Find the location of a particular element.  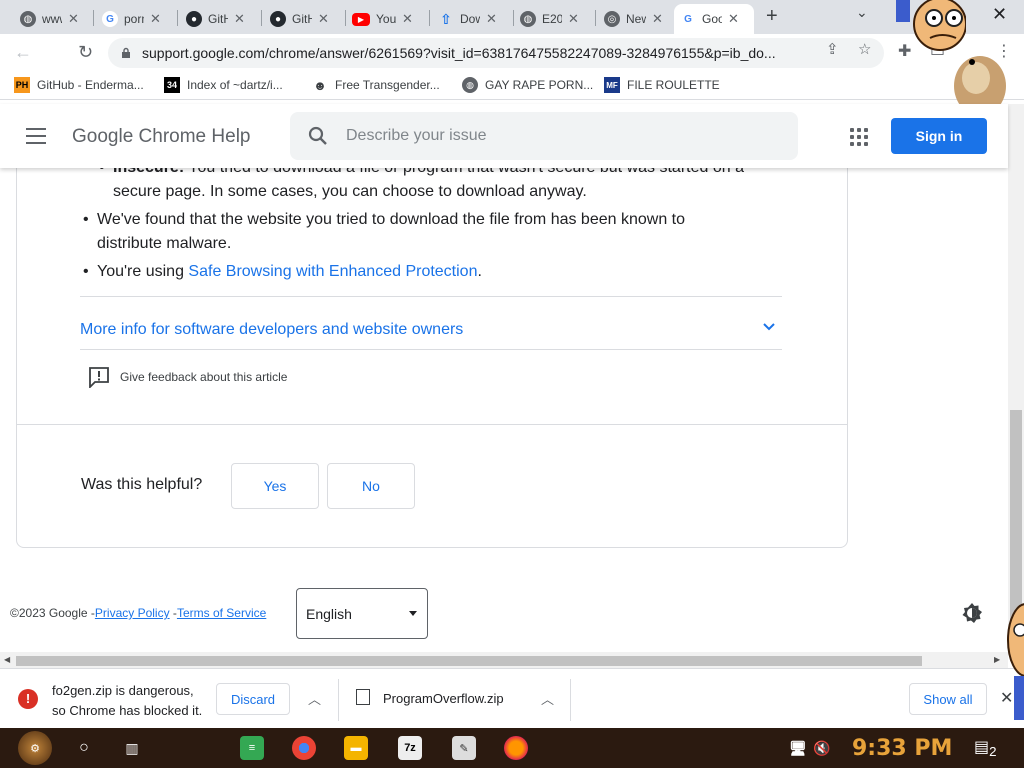

show-all-button: Show all is located at coordinates (948, 699).